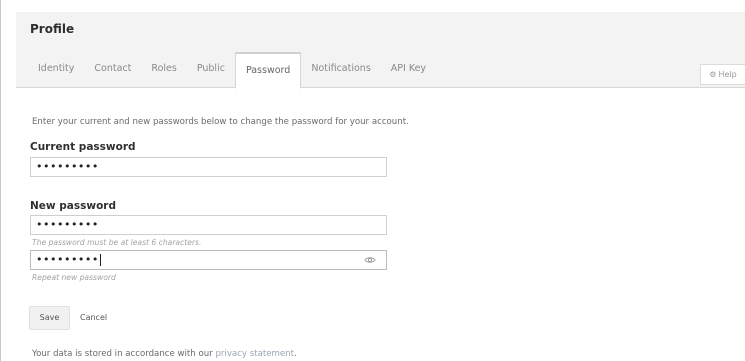 This screenshot has width=745, height=361. Describe the element at coordinates (83, 147) in the screenshot. I see `current-password-label: Current password` at that location.